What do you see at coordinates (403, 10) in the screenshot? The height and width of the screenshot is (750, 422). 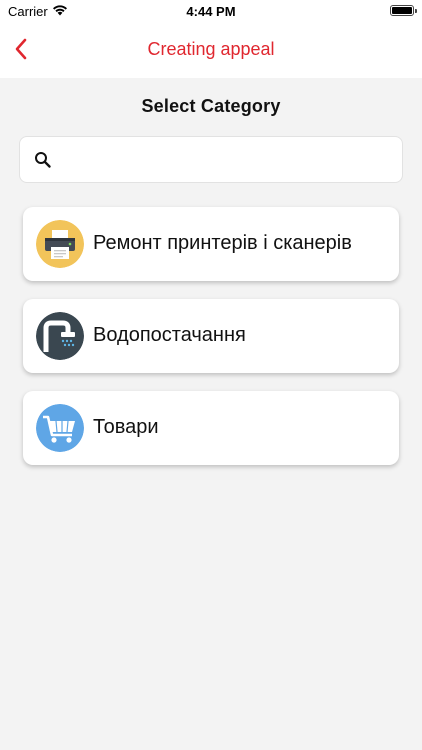 I see `battery-icon` at bounding box center [403, 10].